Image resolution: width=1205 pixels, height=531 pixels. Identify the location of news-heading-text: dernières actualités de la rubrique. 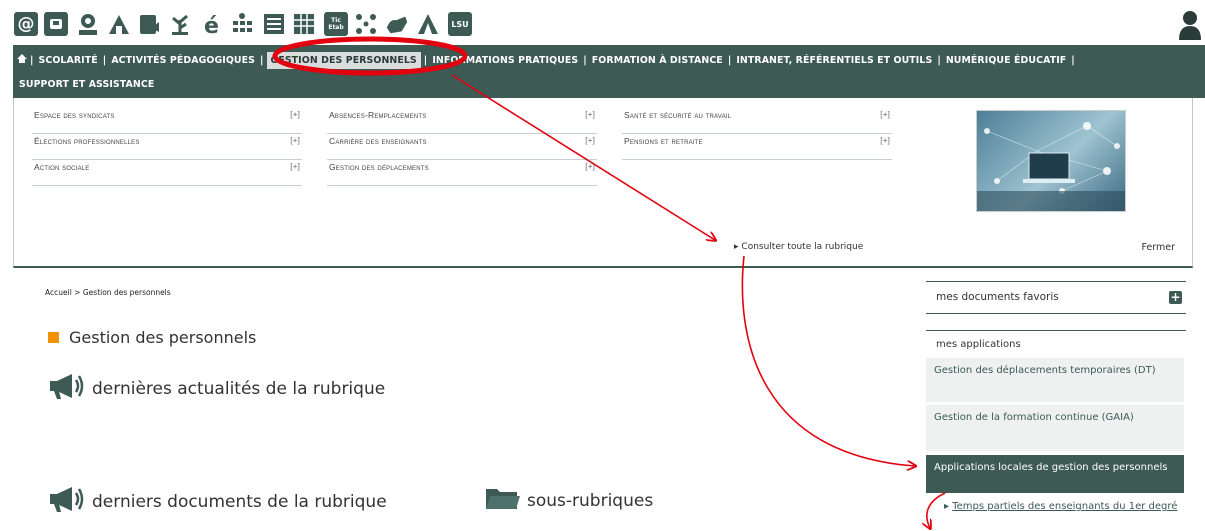
(239, 388).